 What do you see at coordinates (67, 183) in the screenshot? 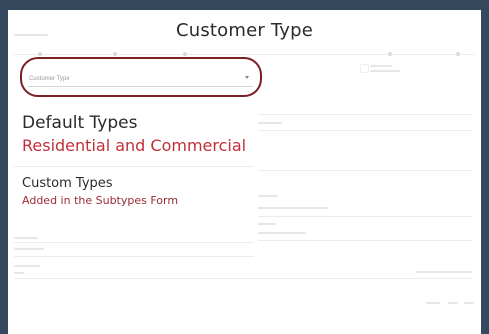
I see `custom-types-heading: Custom Types` at bounding box center [67, 183].